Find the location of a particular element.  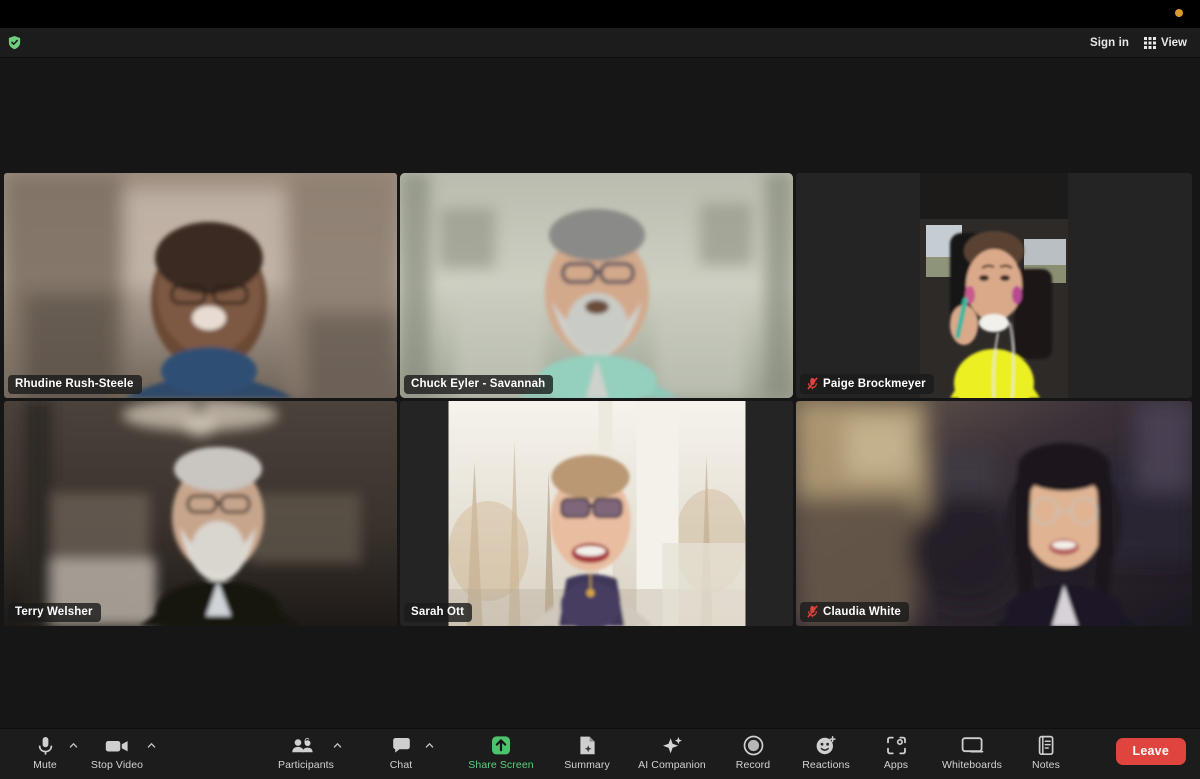

mute-button: Mute is located at coordinates (48, 754).